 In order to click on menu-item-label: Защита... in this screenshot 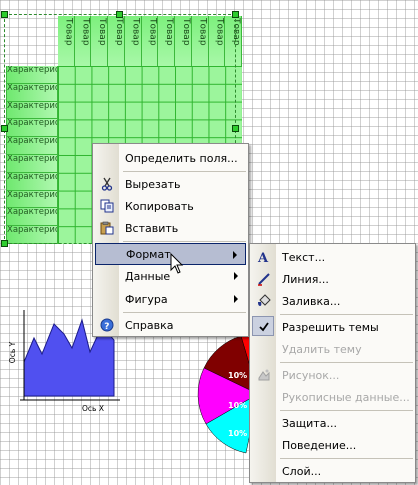, I will do `click(309, 423)`.